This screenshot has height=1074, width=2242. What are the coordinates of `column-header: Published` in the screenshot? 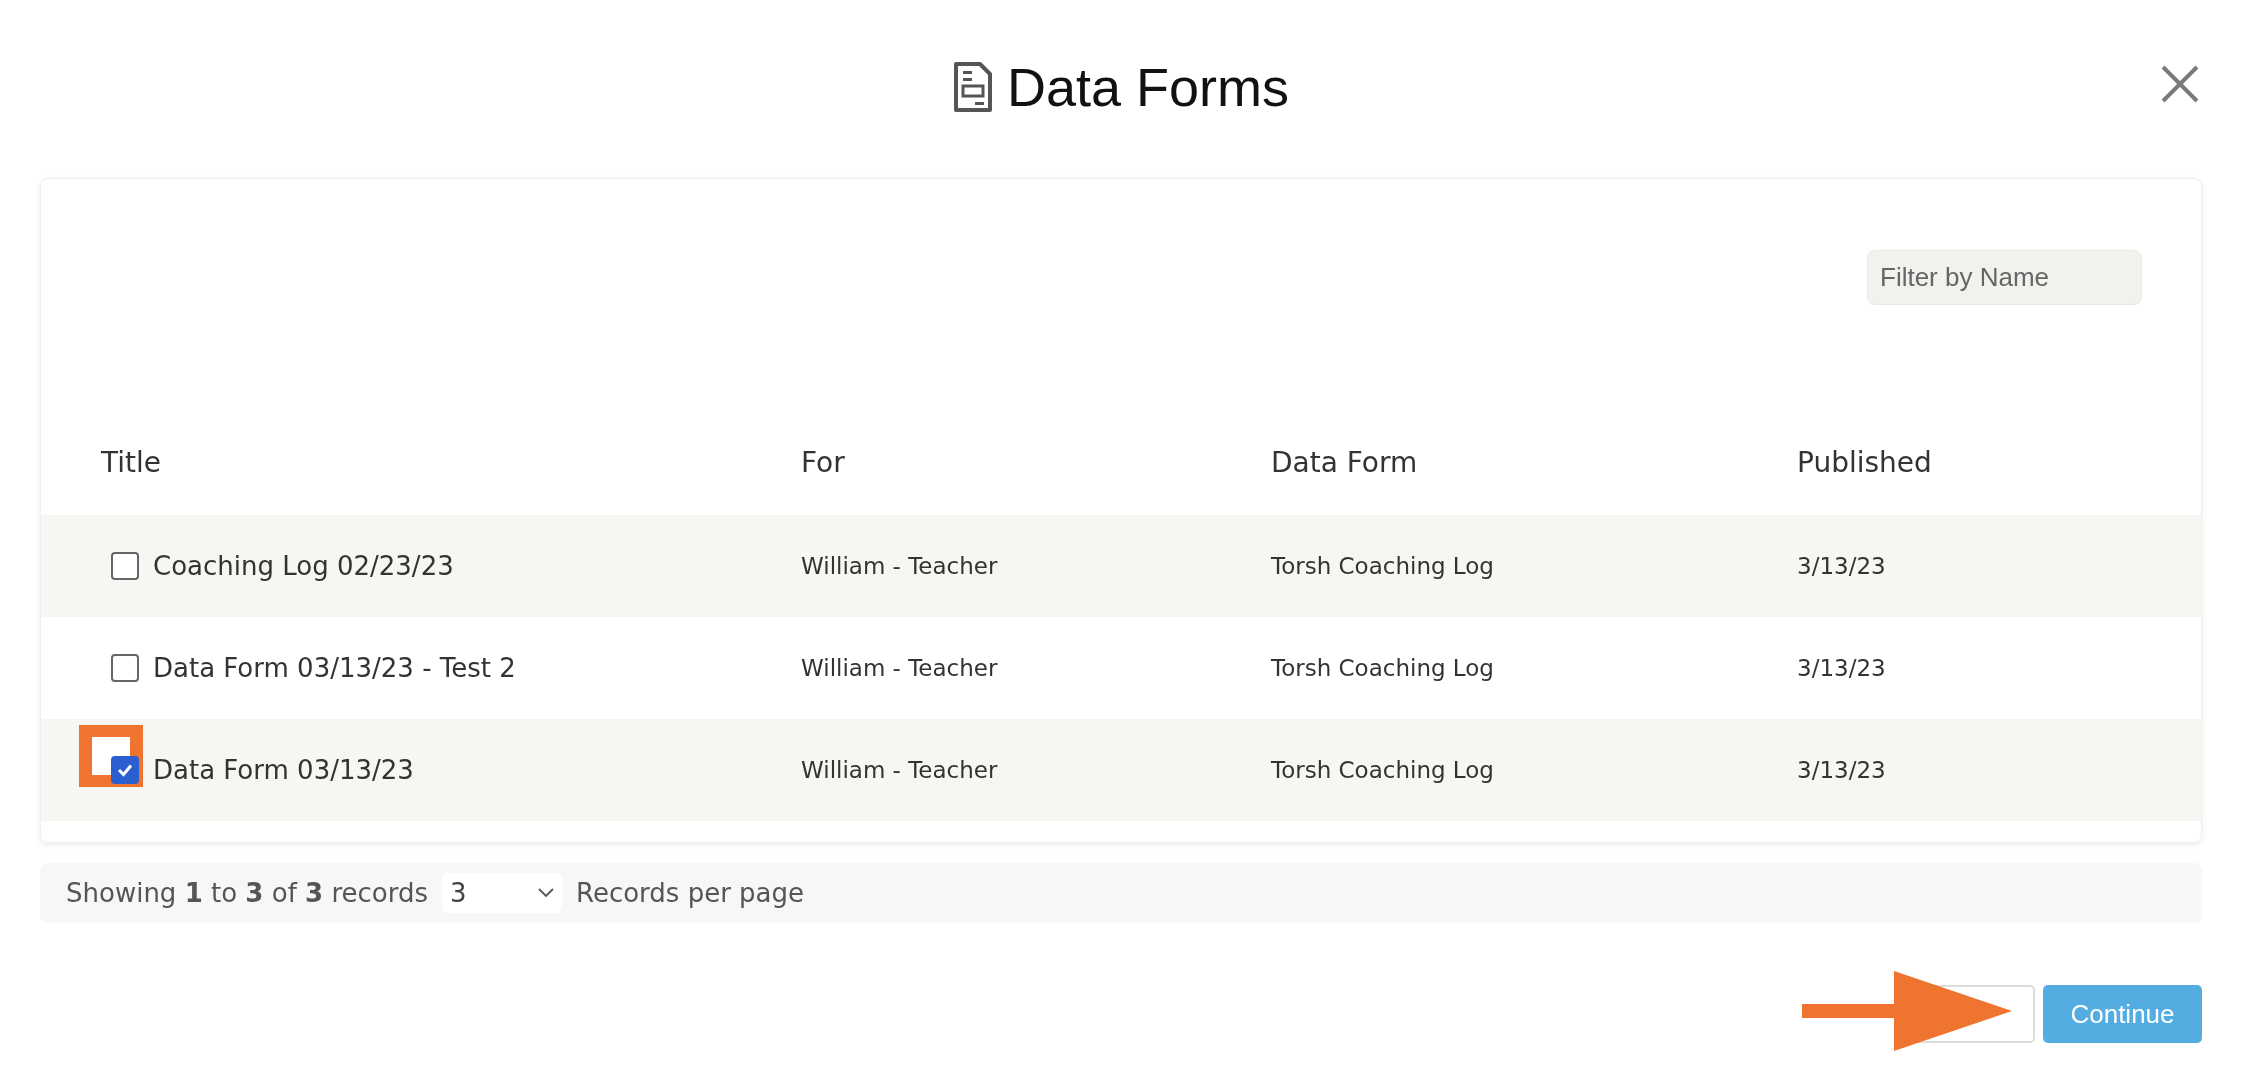 It's located at (1865, 462).